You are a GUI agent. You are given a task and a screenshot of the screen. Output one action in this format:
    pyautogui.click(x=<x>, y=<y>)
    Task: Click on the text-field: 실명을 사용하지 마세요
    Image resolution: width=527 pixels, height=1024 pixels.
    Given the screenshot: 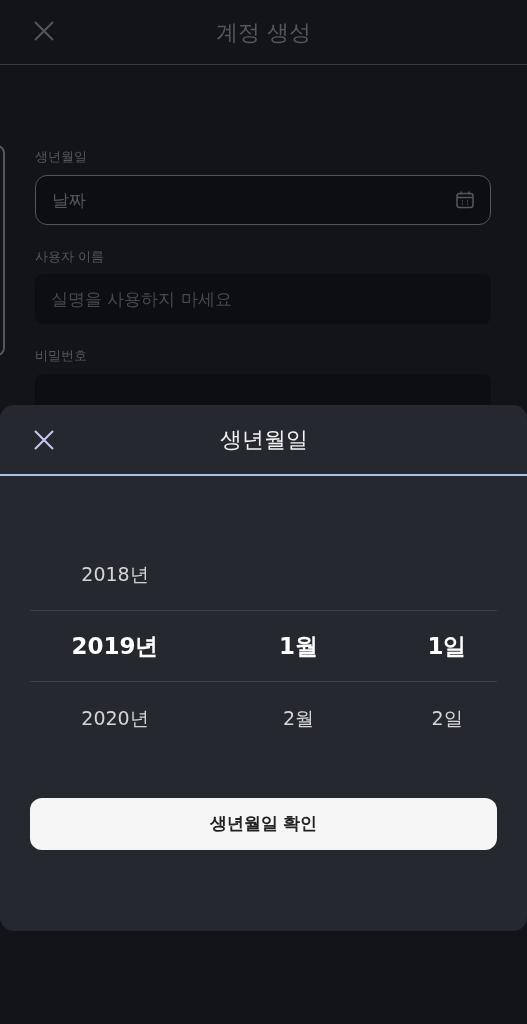 What is the action you would take?
    pyautogui.click(x=263, y=299)
    